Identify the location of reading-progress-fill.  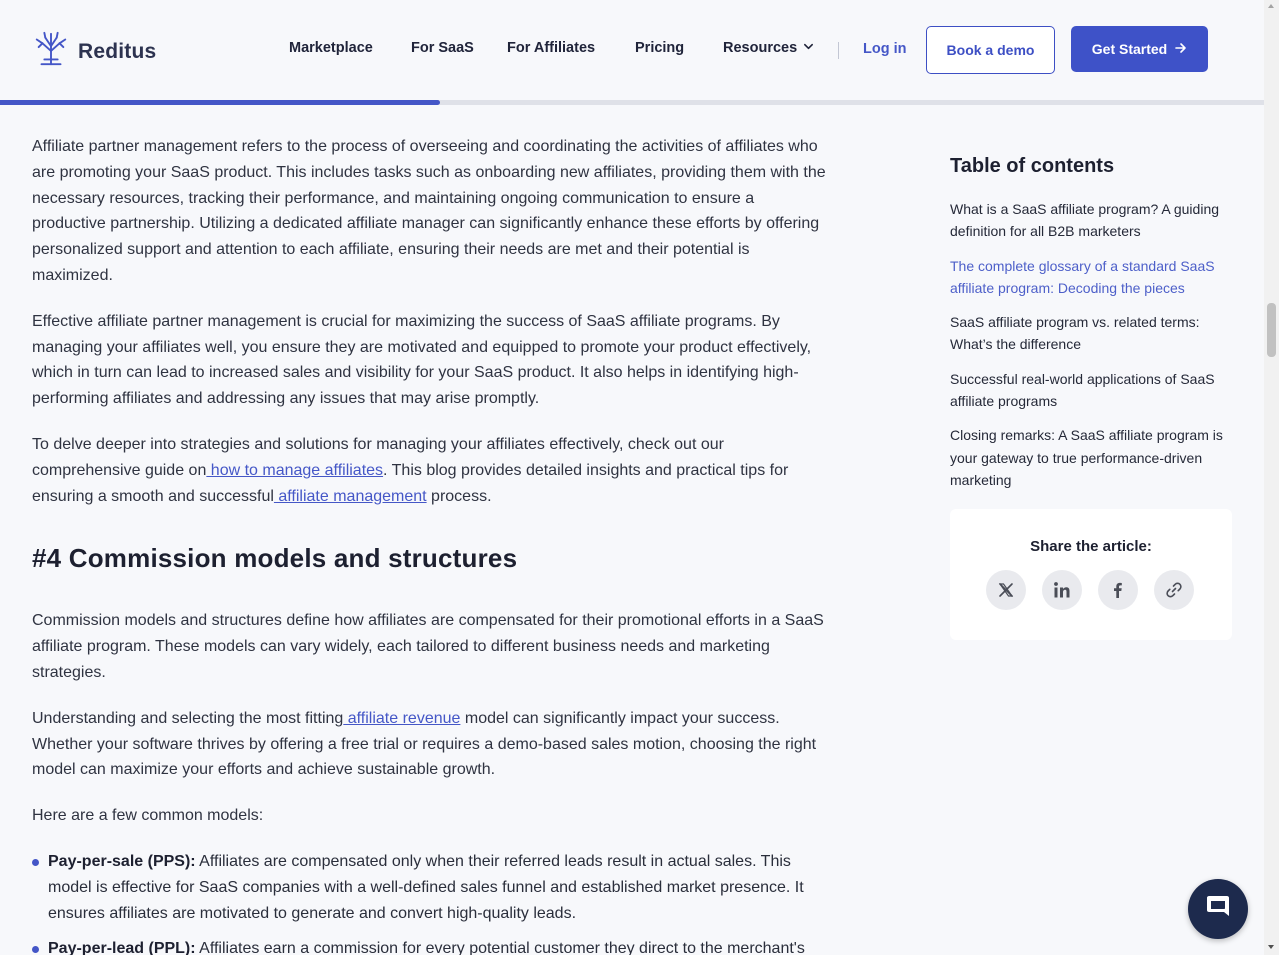
(220, 102).